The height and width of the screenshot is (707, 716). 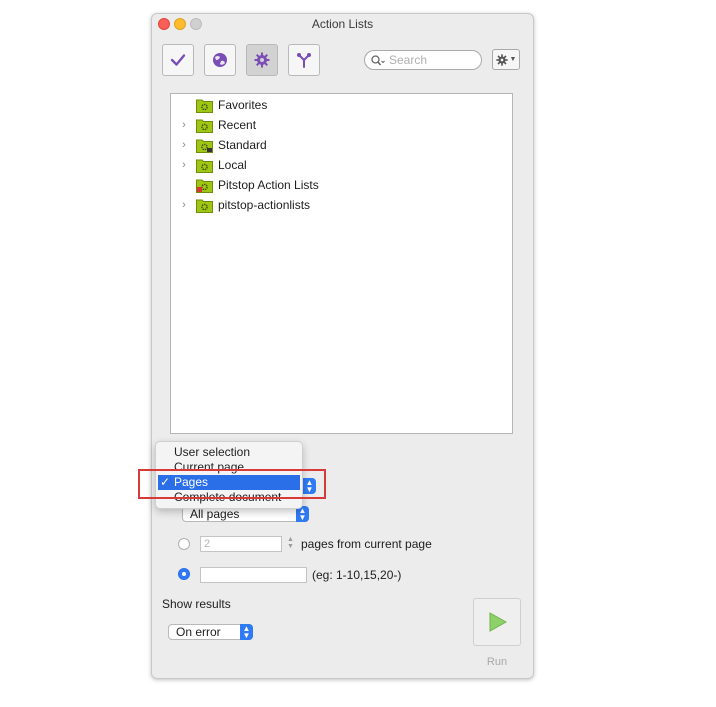 What do you see at coordinates (429, 60) in the screenshot?
I see `search-input` at bounding box center [429, 60].